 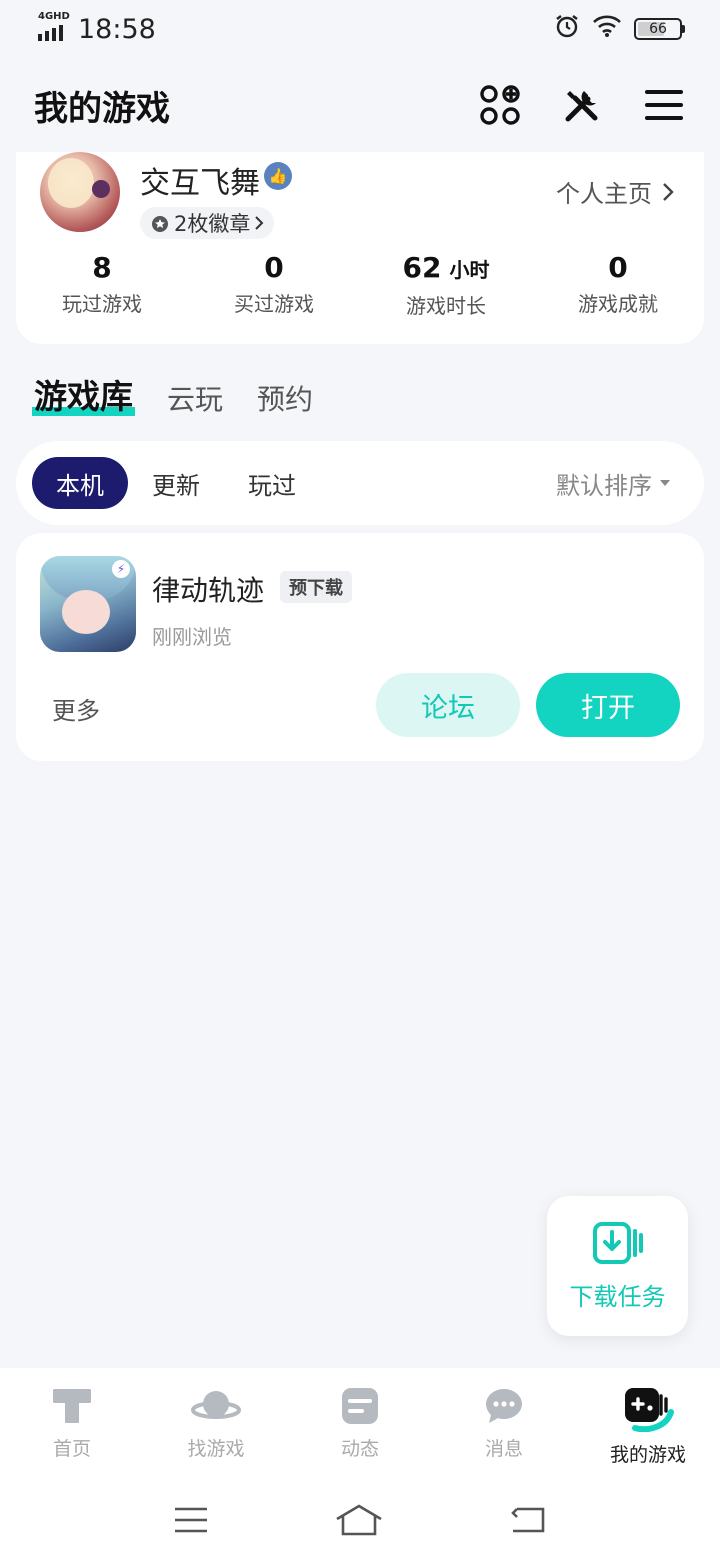 I want to click on gamepad-icon, so click(x=649, y=1410).